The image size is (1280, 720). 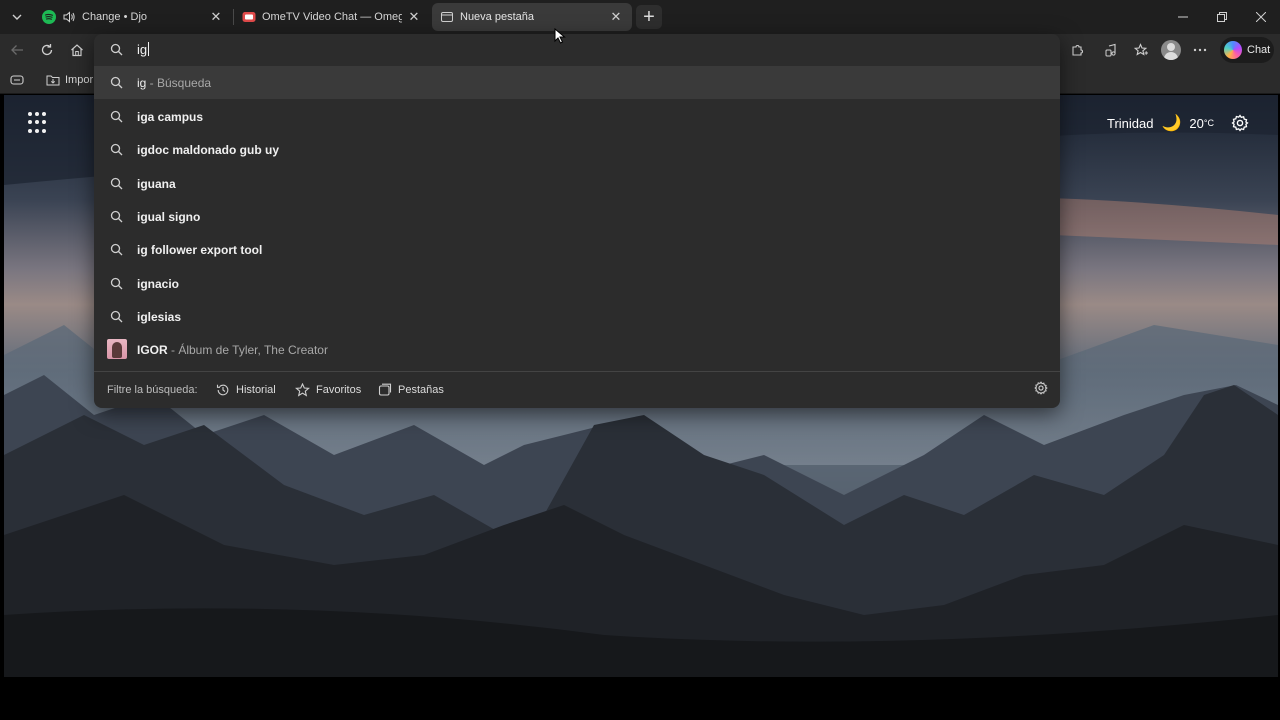 I want to click on suggestion-item: iguana, so click(x=577, y=183).